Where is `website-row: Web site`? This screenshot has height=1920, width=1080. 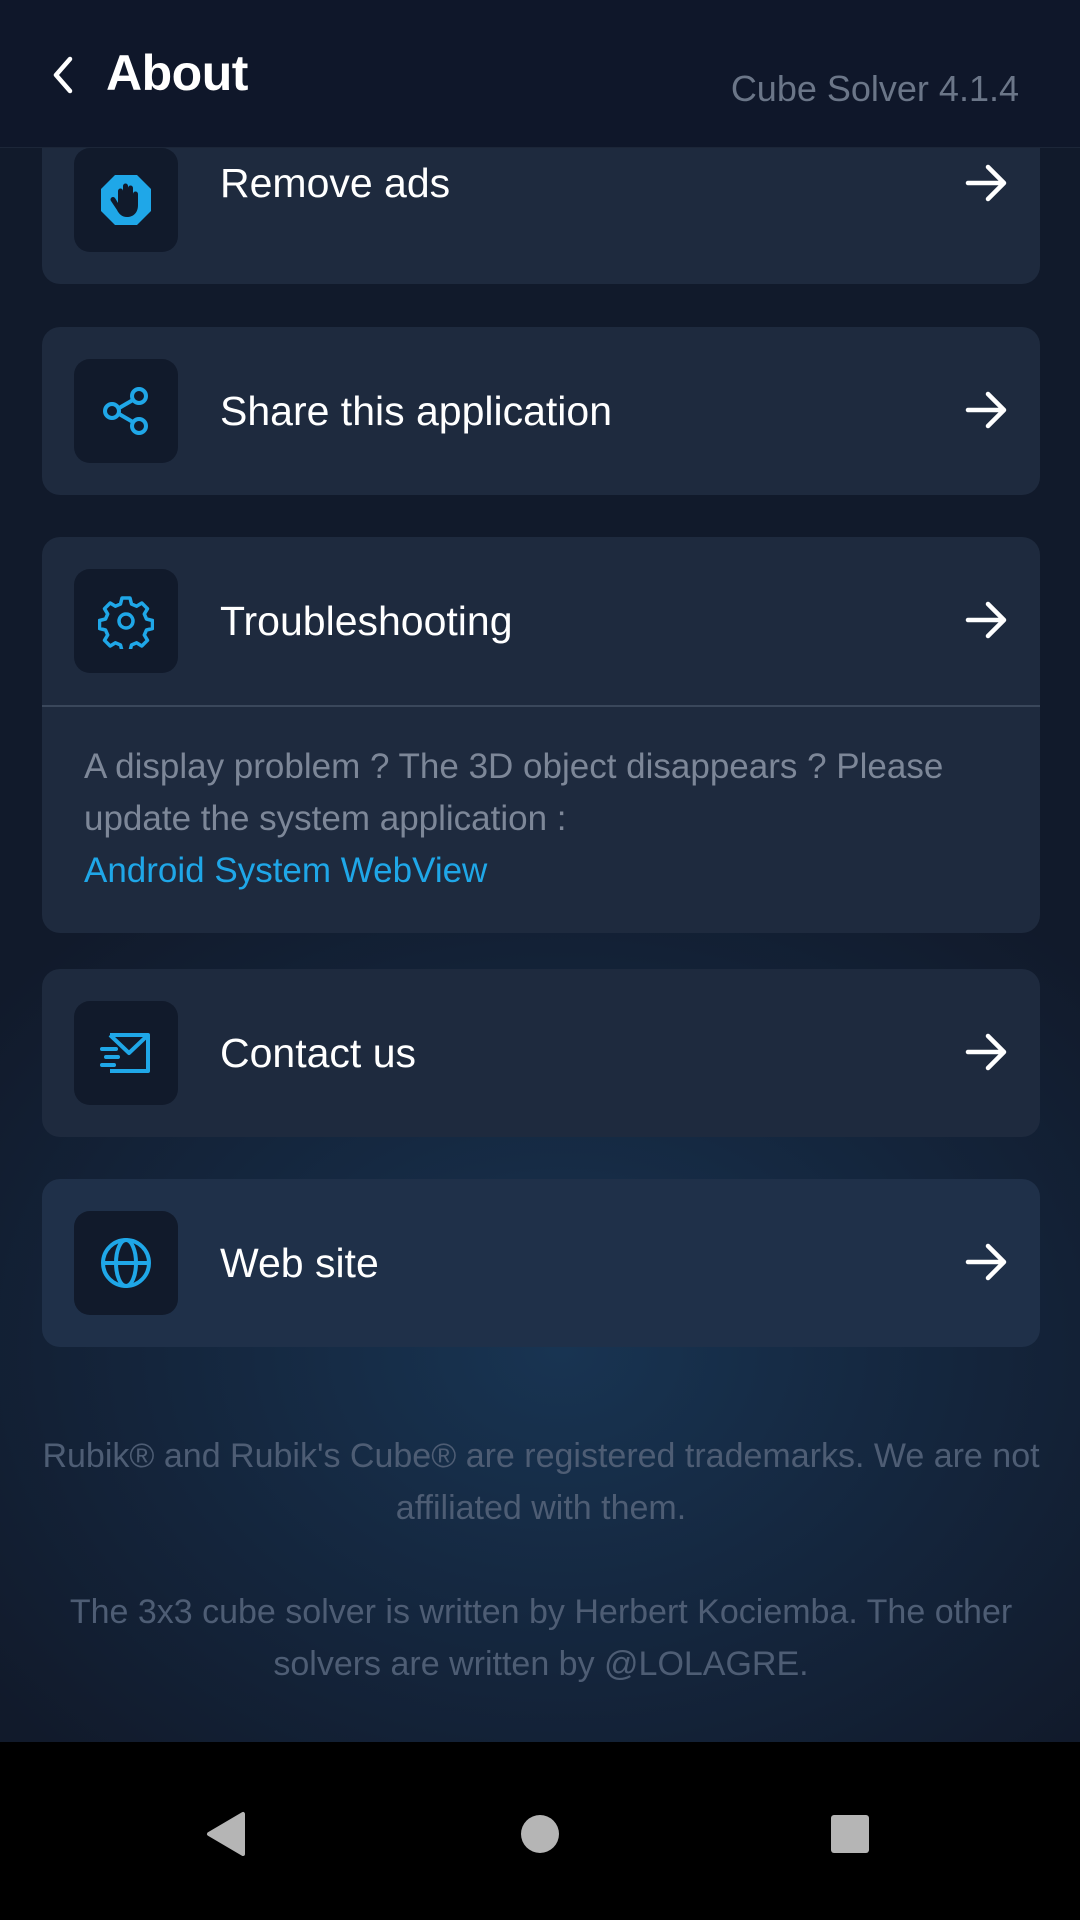
website-row: Web site is located at coordinates (541, 1263).